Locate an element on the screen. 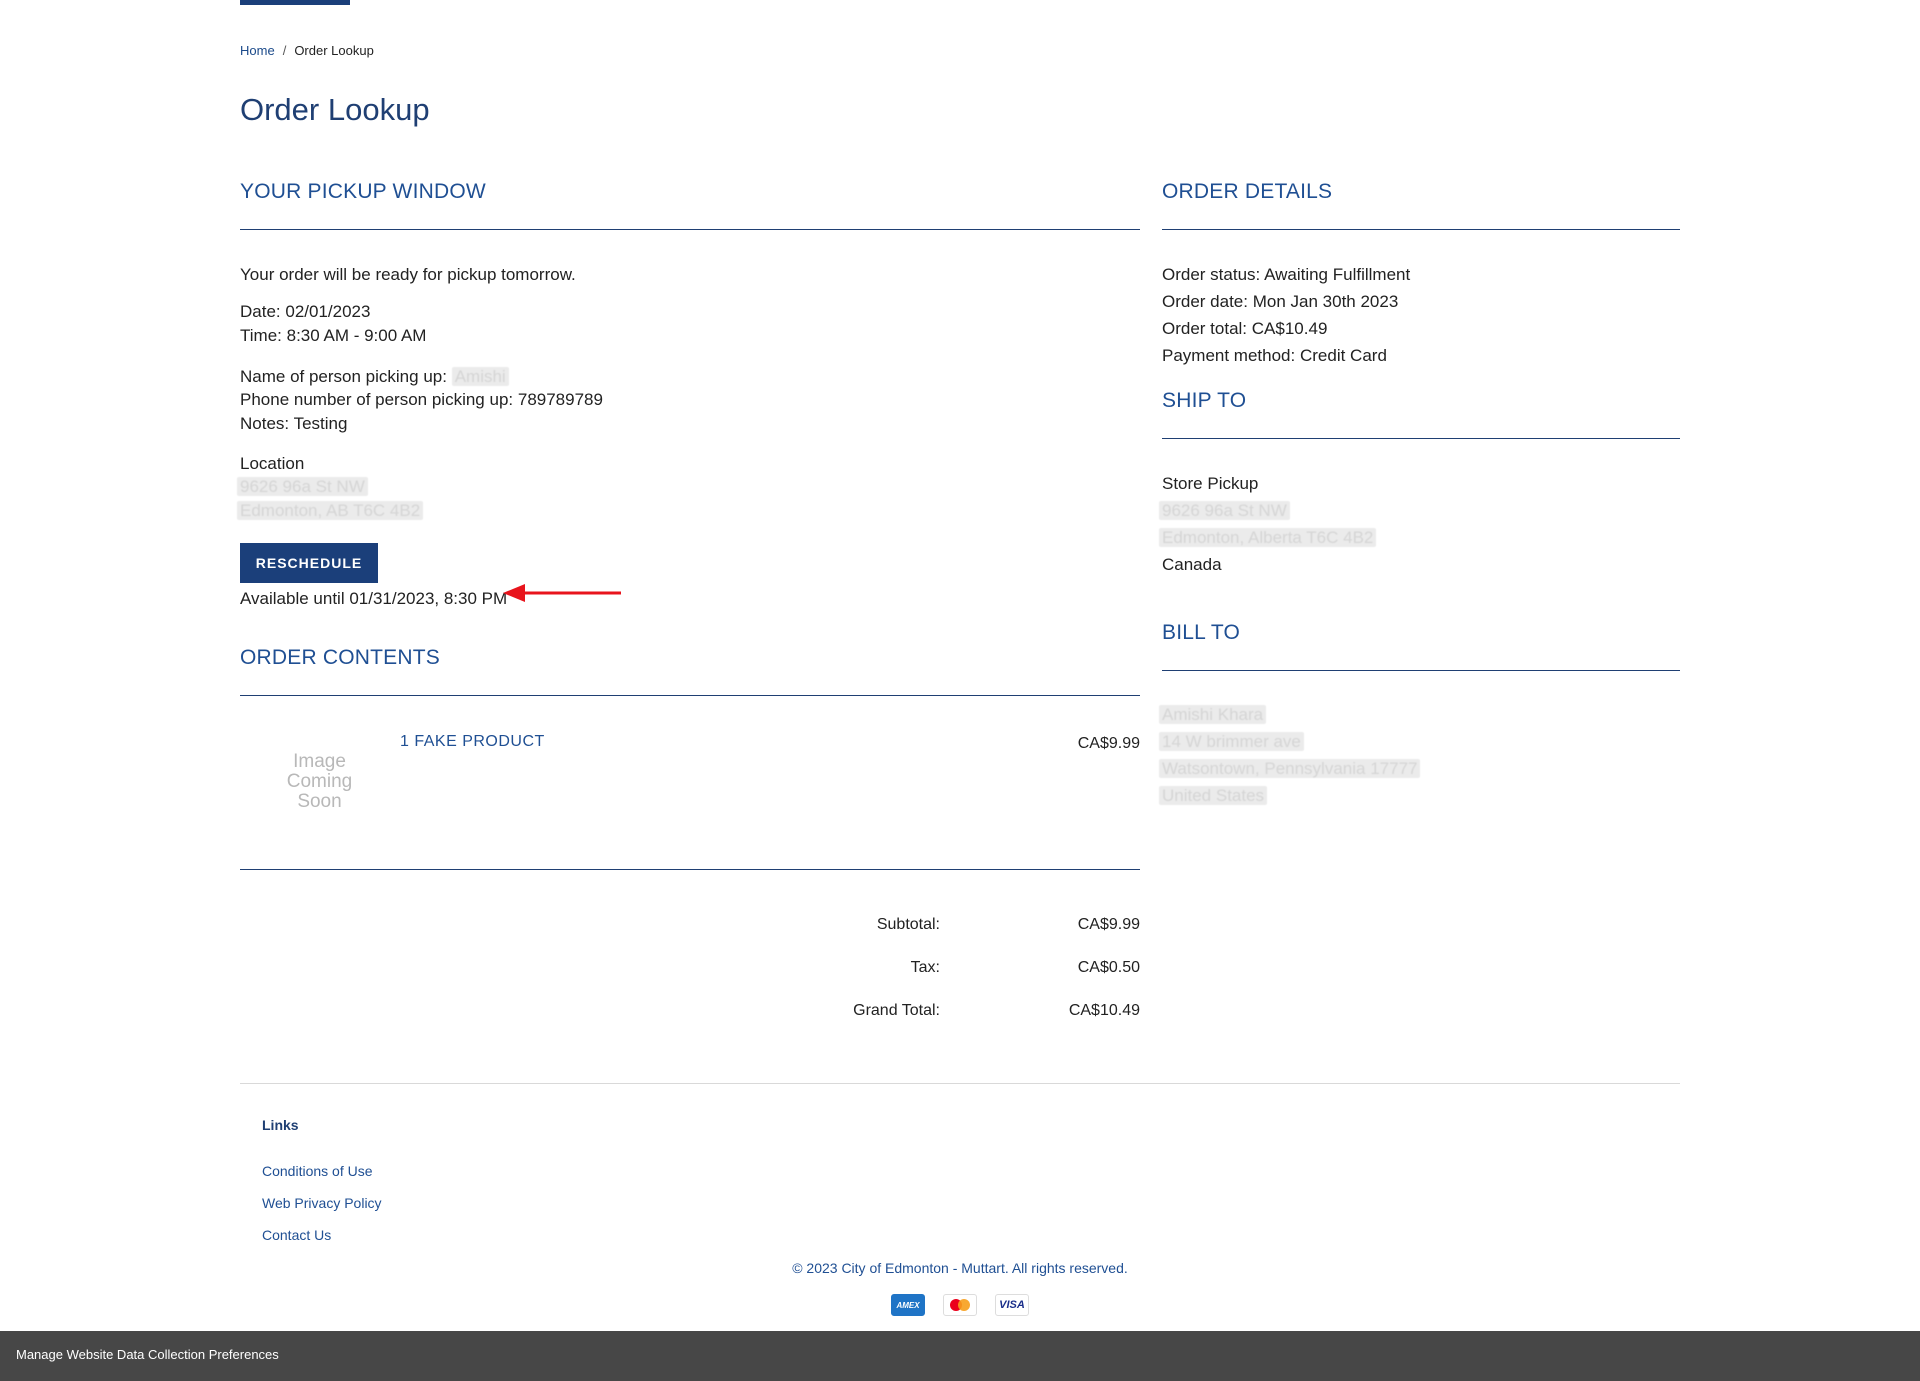  bill-to-divider is located at coordinates (1421, 670).